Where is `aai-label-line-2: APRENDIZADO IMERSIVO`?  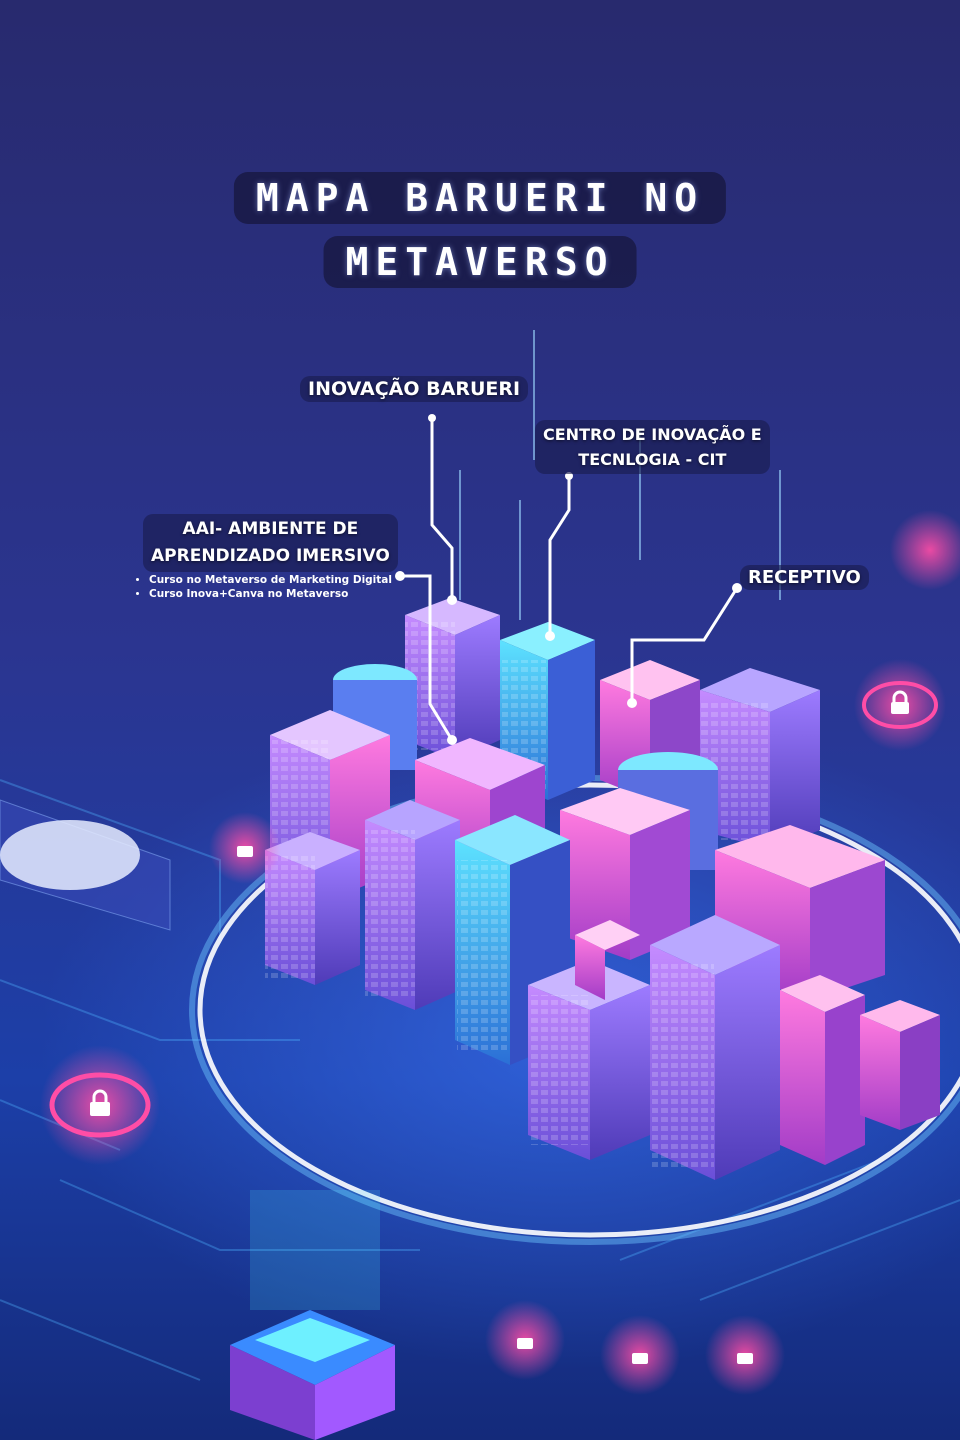
aai-label-line-2: APRENDIZADO IMERSIVO is located at coordinates (270, 556).